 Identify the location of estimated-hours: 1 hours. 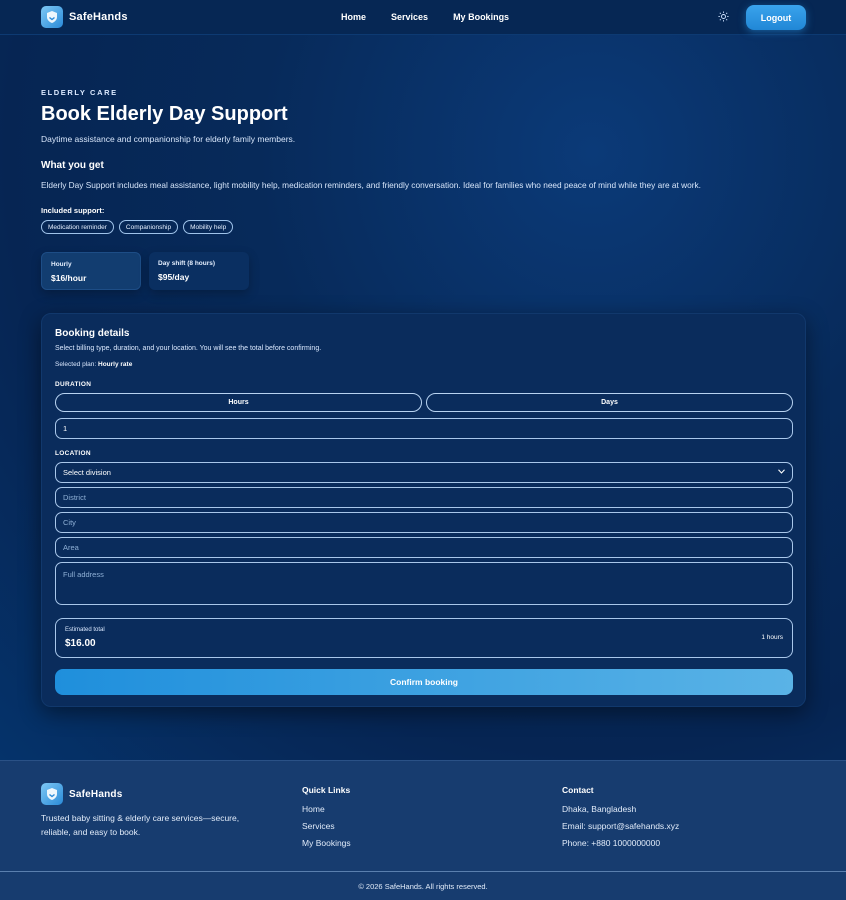
(772, 637).